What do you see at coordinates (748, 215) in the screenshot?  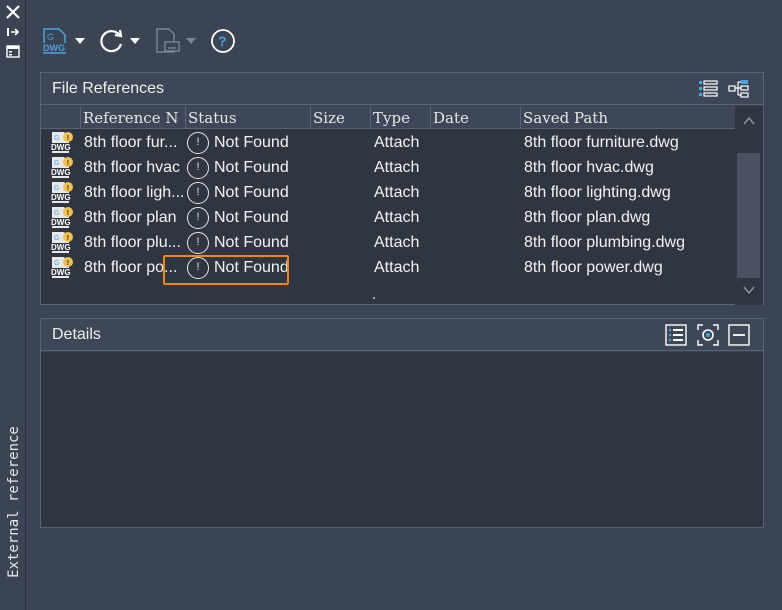 I see `scrollbar-thumb` at bounding box center [748, 215].